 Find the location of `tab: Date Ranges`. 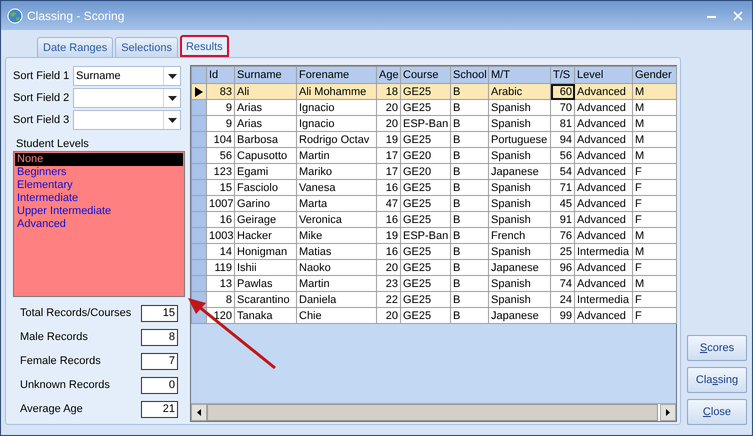

tab: Date Ranges is located at coordinates (75, 47).